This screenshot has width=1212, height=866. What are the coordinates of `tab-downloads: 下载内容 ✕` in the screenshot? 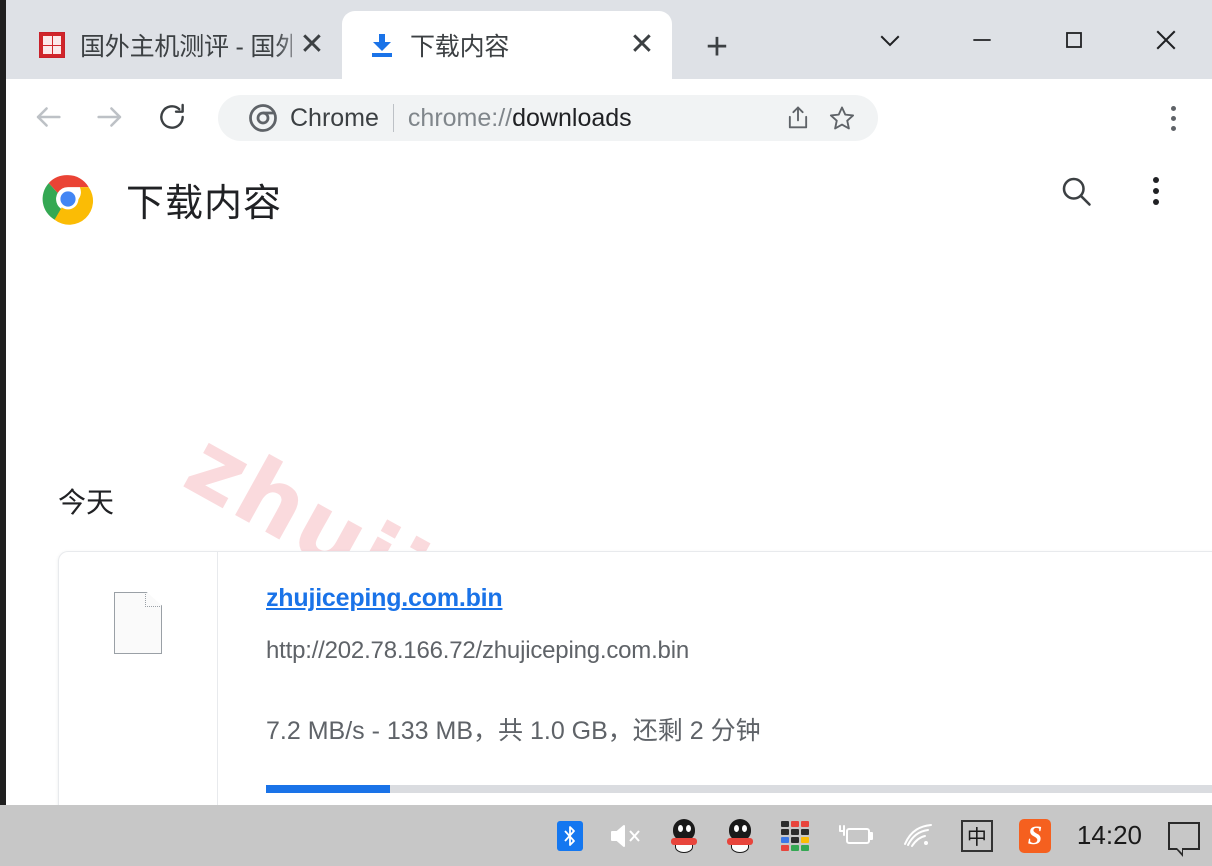 It's located at (507, 45).